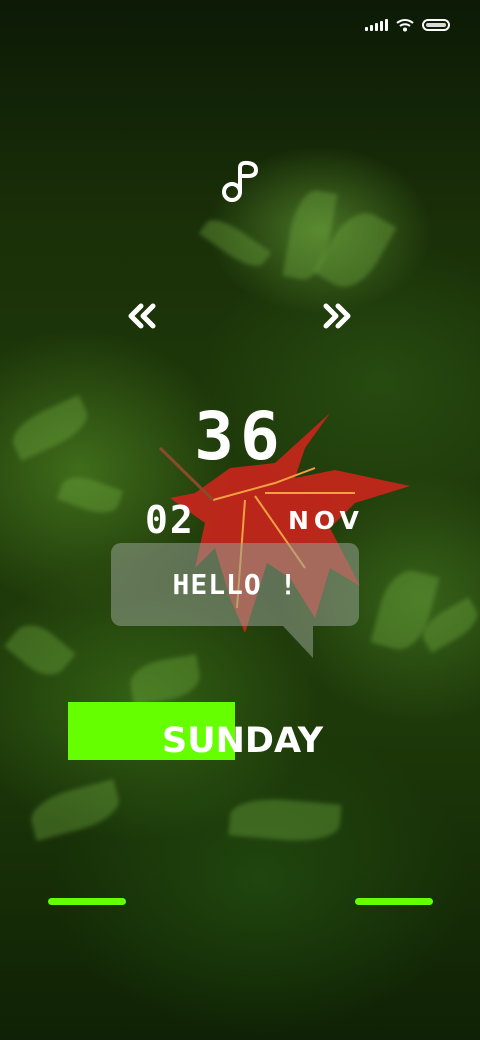 The height and width of the screenshot is (1040, 480). What do you see at coordinates (436, 25) in the screenshot?
I see `battery-icon` at bounding box center [436, 25].